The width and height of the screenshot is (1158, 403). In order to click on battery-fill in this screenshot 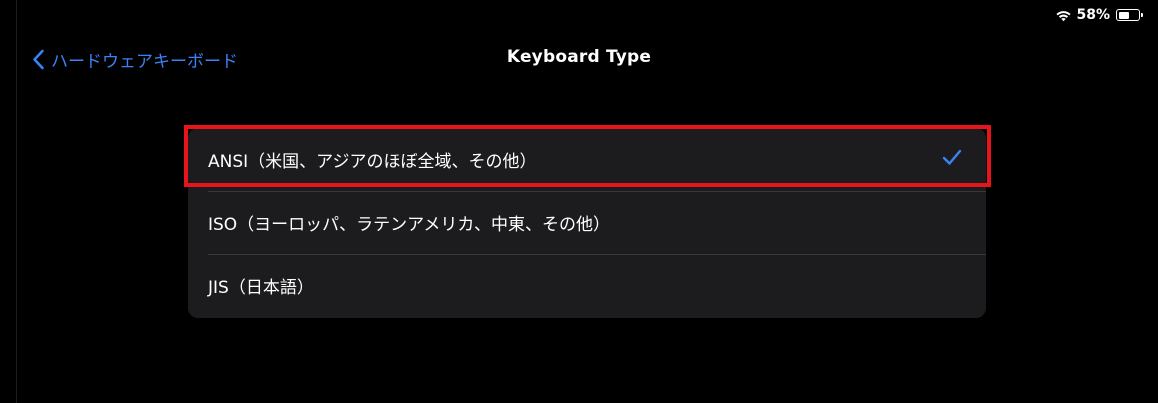, I will do `click(1123, 15)`.